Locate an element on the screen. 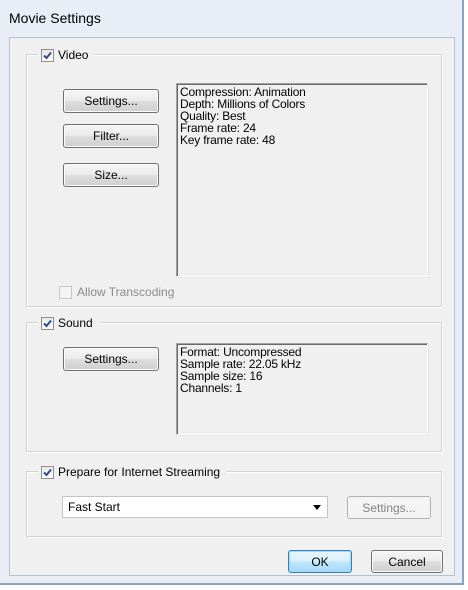  video-legend: Video is located at coordinates (67, 55).